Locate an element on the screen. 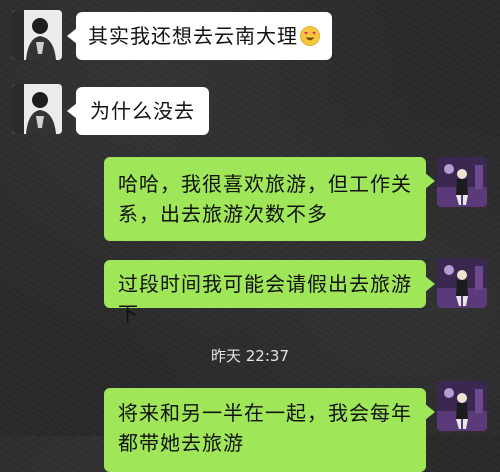 The width and height of the screenshot is (500, 472). message-text: 为什么没去 is located at coordinates (142, 111).